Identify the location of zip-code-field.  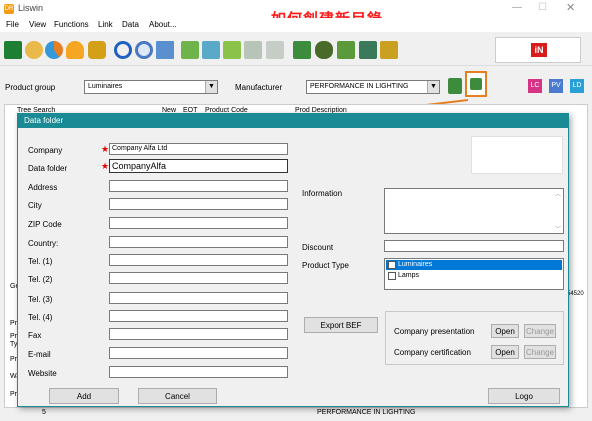
(198, 223).